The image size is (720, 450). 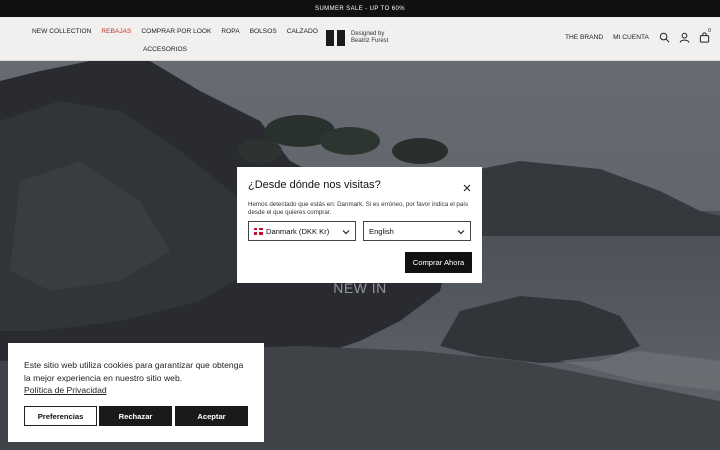 I want to click on modal-title: ¿Desde dónde nos visitas?, so click(x=314, y=185).